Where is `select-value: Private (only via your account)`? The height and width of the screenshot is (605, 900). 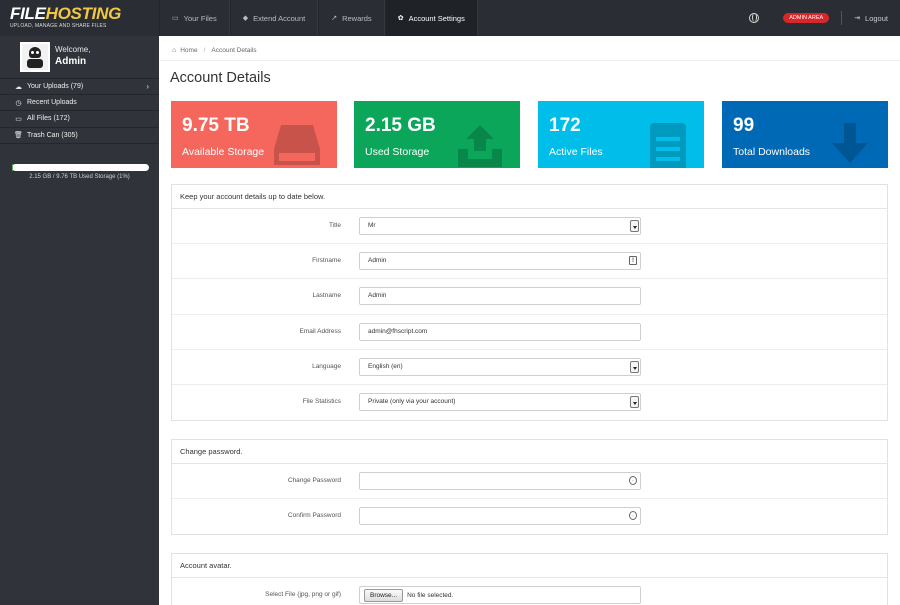 select-value: Private (only via your account) is located at coordinates (412, 401).